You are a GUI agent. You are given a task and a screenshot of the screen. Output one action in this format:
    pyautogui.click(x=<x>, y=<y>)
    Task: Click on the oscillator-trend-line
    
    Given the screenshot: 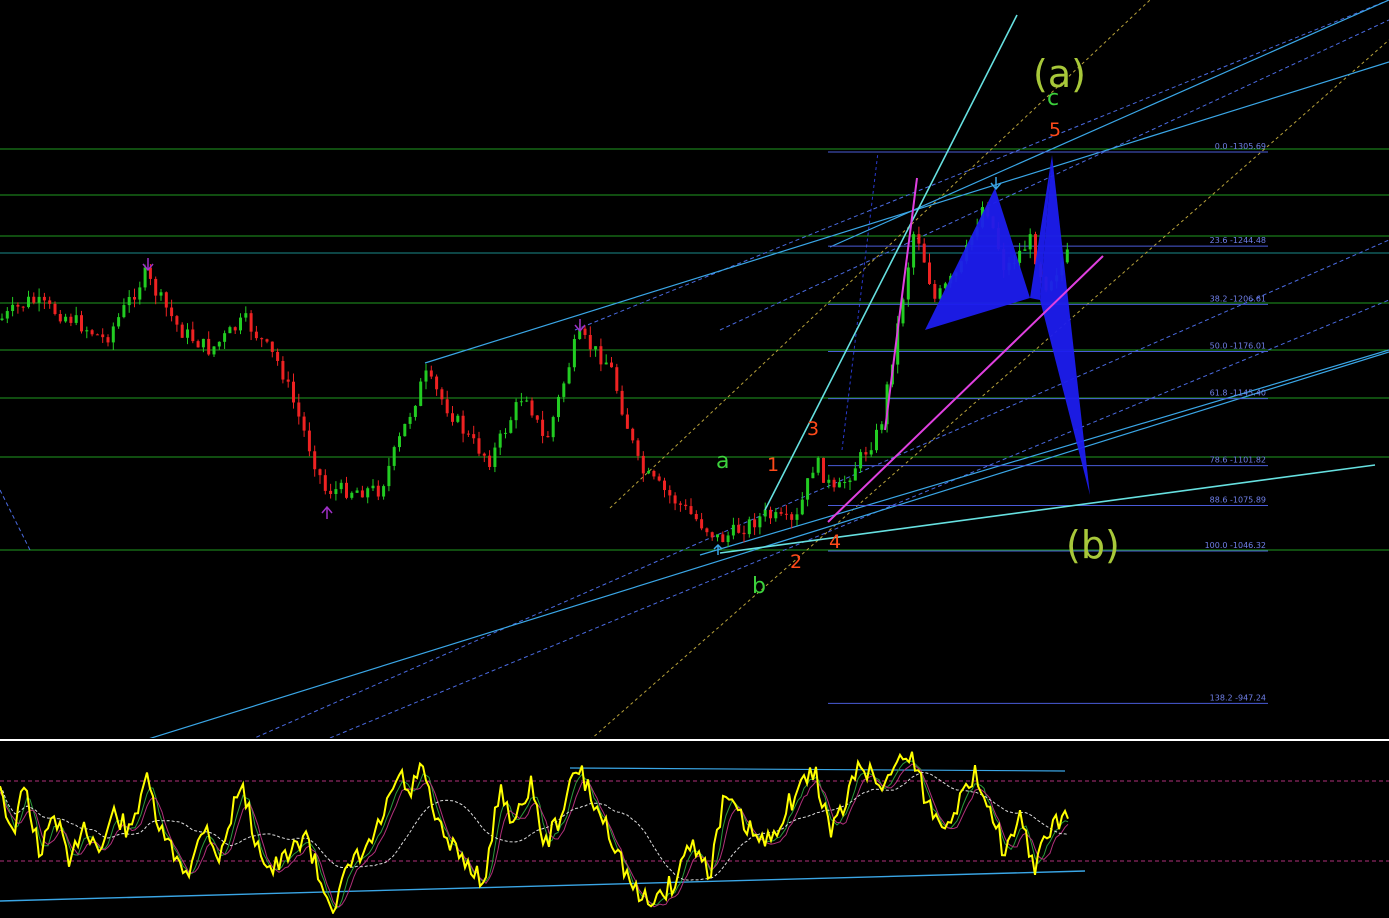 What is the action you would take?
    pyautogui.click(x=817, y=769)
    